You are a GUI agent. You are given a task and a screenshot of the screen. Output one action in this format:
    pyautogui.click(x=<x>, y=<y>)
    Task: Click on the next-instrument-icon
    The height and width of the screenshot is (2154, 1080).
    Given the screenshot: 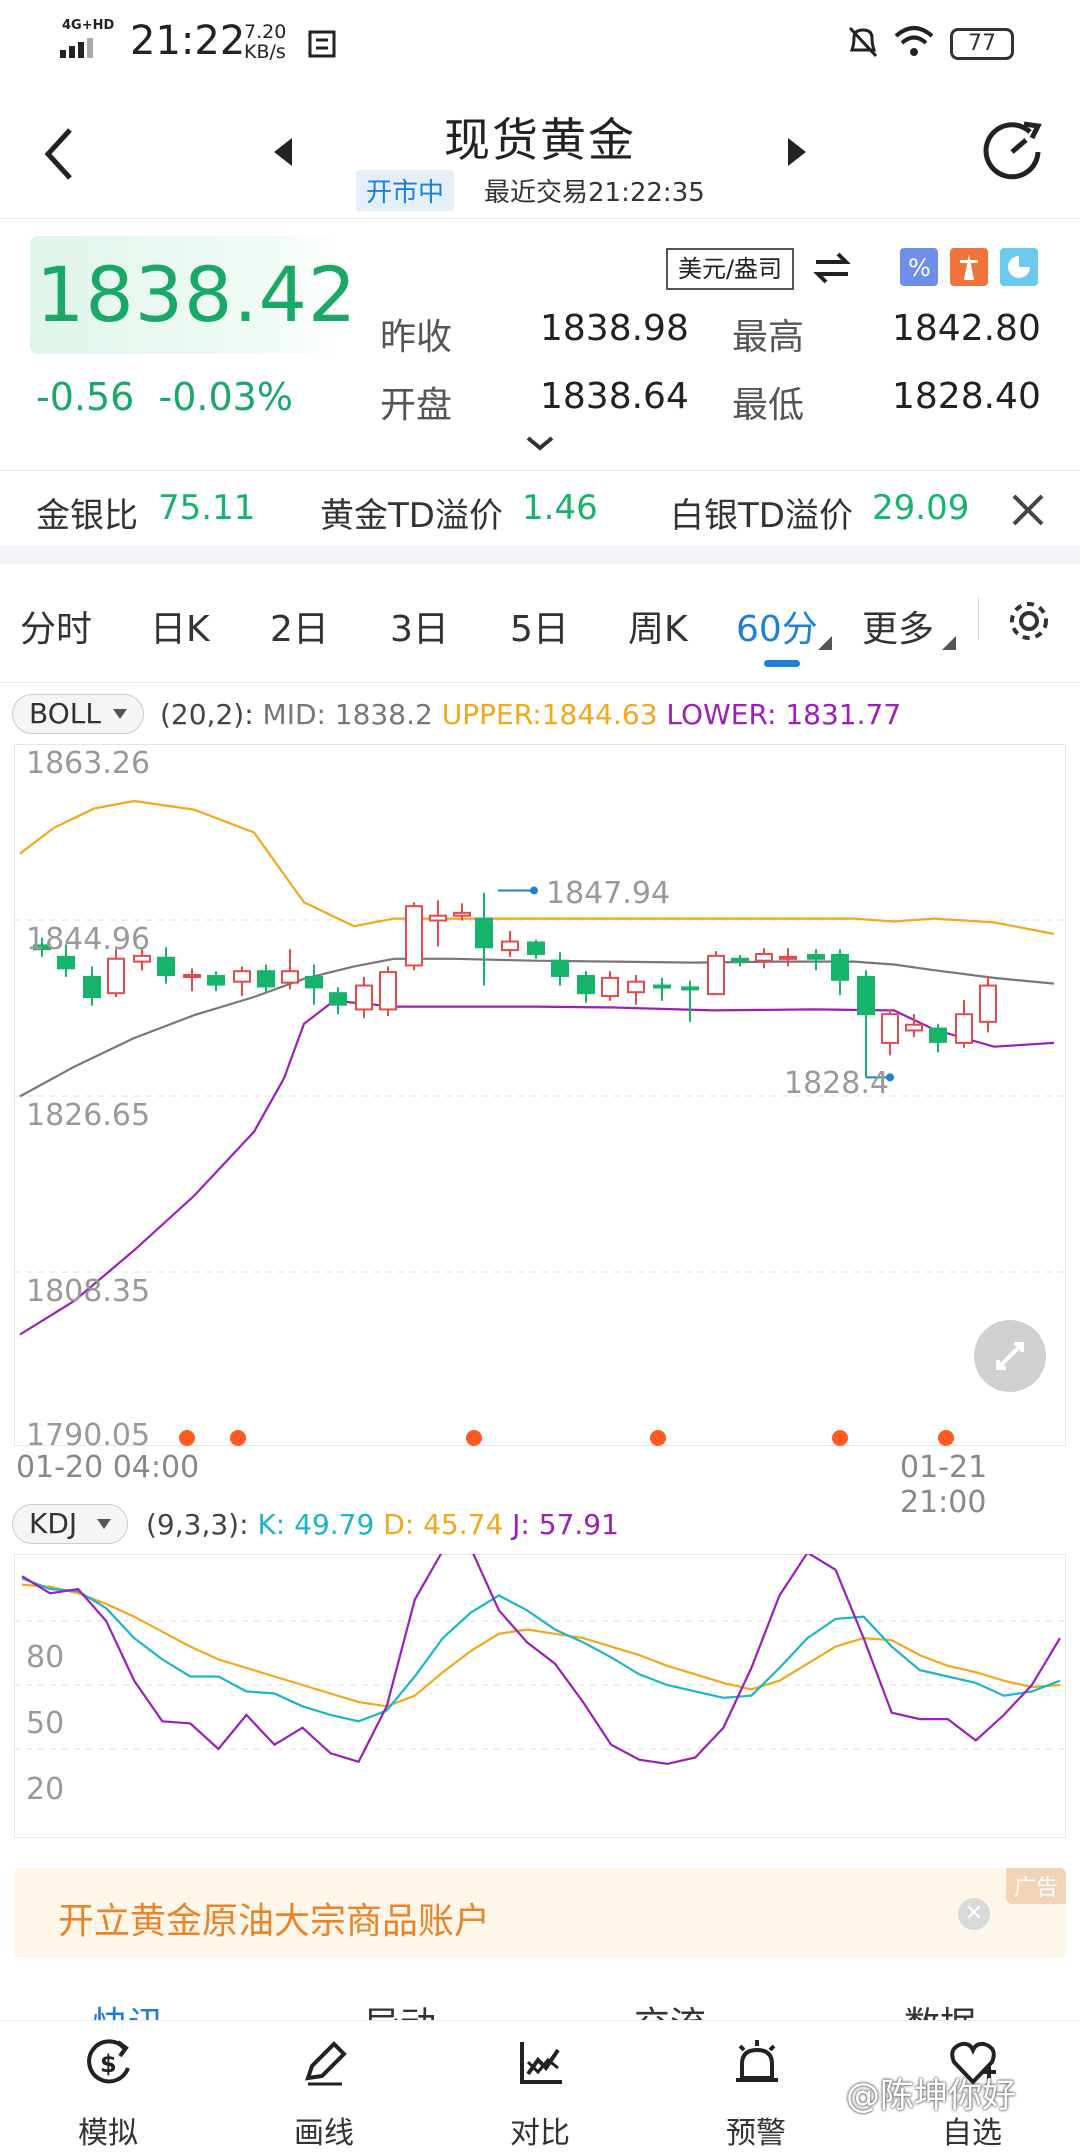 What is the action you would take?
    pyautogui.click(x=797, y=152)
    